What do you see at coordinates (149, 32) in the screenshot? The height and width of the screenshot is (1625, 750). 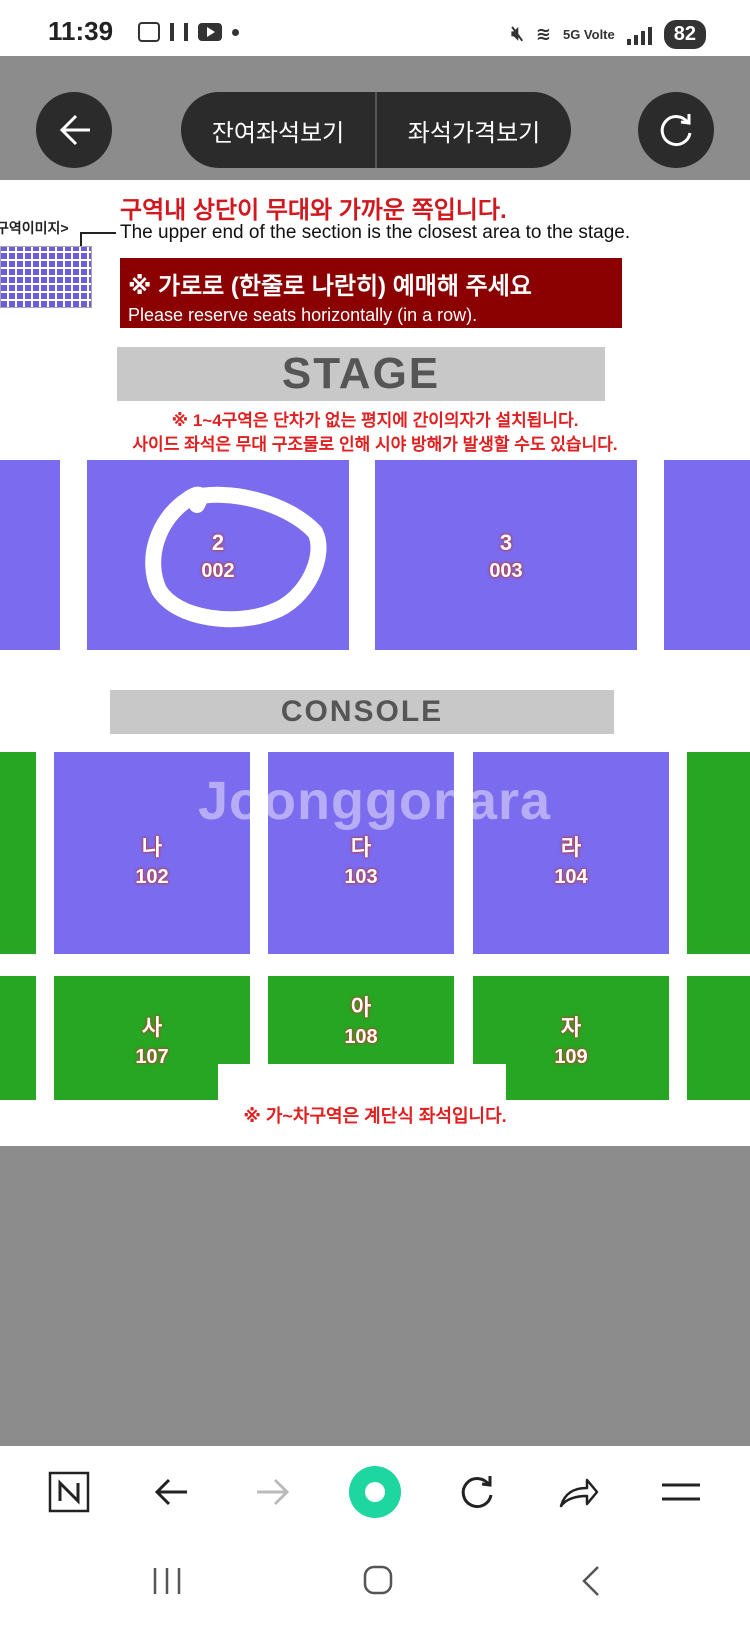 I see `screenshot-icon` at bounding box center [149, 32].